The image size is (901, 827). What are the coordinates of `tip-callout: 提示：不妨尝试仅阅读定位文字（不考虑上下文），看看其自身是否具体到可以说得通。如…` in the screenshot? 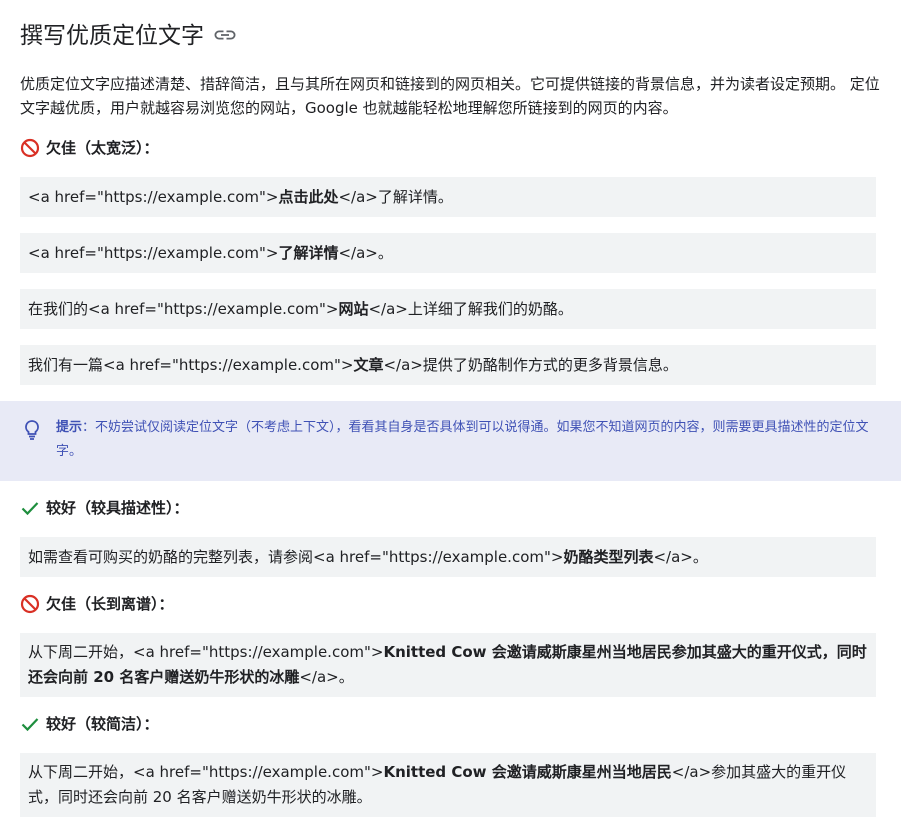 It's located at (450, 441).